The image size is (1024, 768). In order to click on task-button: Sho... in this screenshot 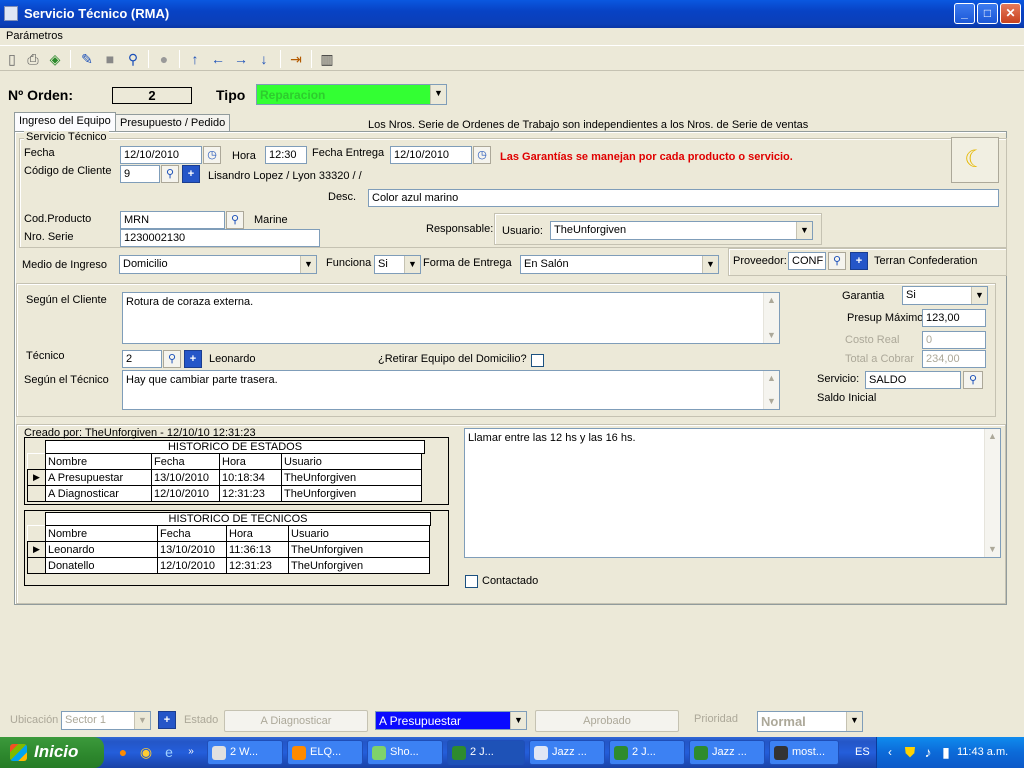, I will do `click(405, 752)`.